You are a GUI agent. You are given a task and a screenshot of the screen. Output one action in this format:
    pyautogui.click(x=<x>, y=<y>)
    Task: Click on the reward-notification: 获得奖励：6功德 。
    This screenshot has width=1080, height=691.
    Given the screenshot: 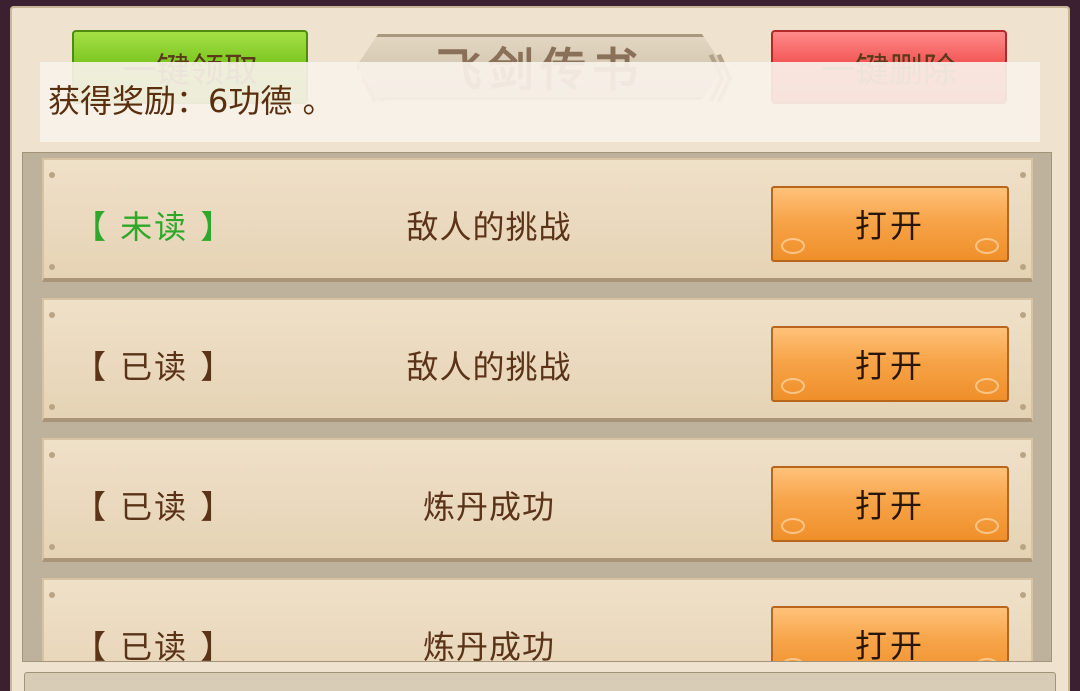 What is the action you would take?
    pyautogui.click(x=540, y=102)
    